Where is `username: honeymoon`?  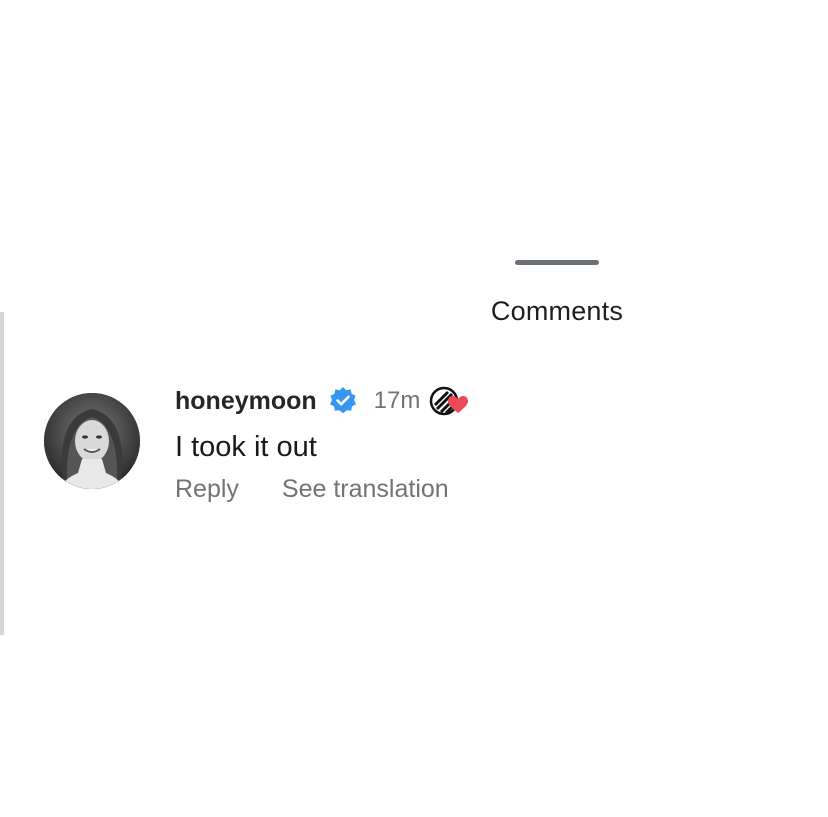 username: honeymoon is located at coordinates (246, 401).